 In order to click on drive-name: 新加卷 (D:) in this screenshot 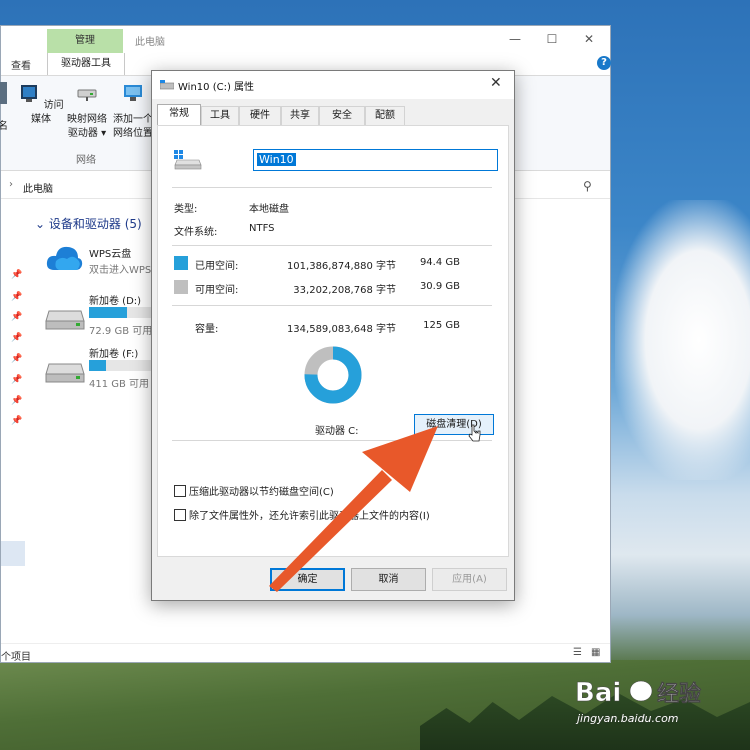, I will do `click(115, 301)`.